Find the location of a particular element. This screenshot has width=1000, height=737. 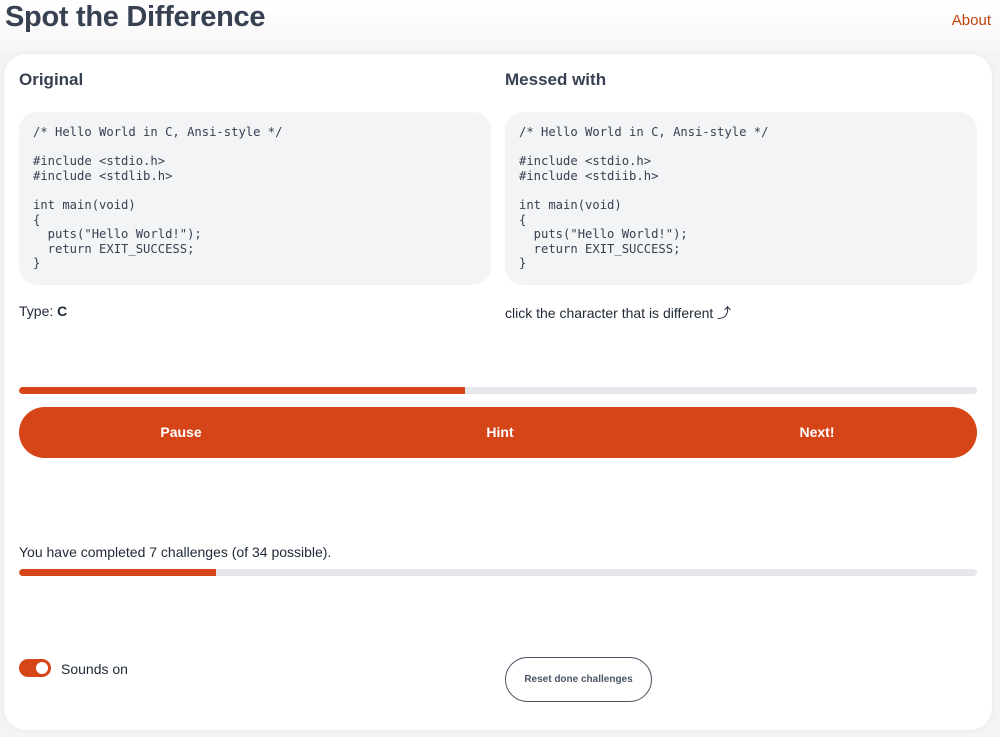

sounds-toggle is located at coordinates (35, 668).